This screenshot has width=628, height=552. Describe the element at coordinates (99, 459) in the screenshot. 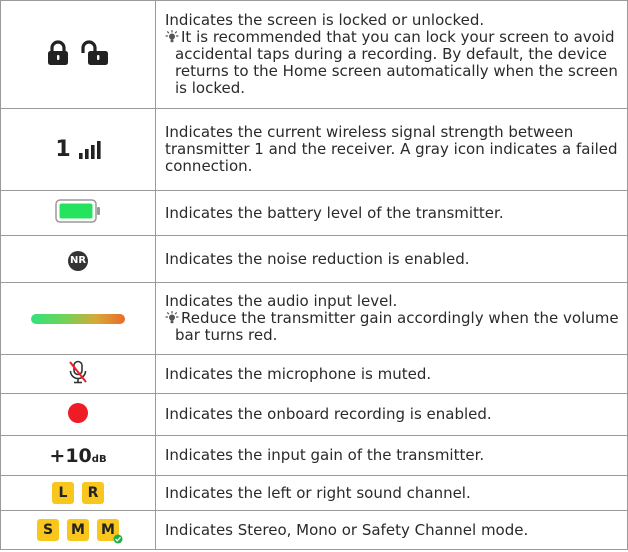

I see `gain-unit: dB` at that location.